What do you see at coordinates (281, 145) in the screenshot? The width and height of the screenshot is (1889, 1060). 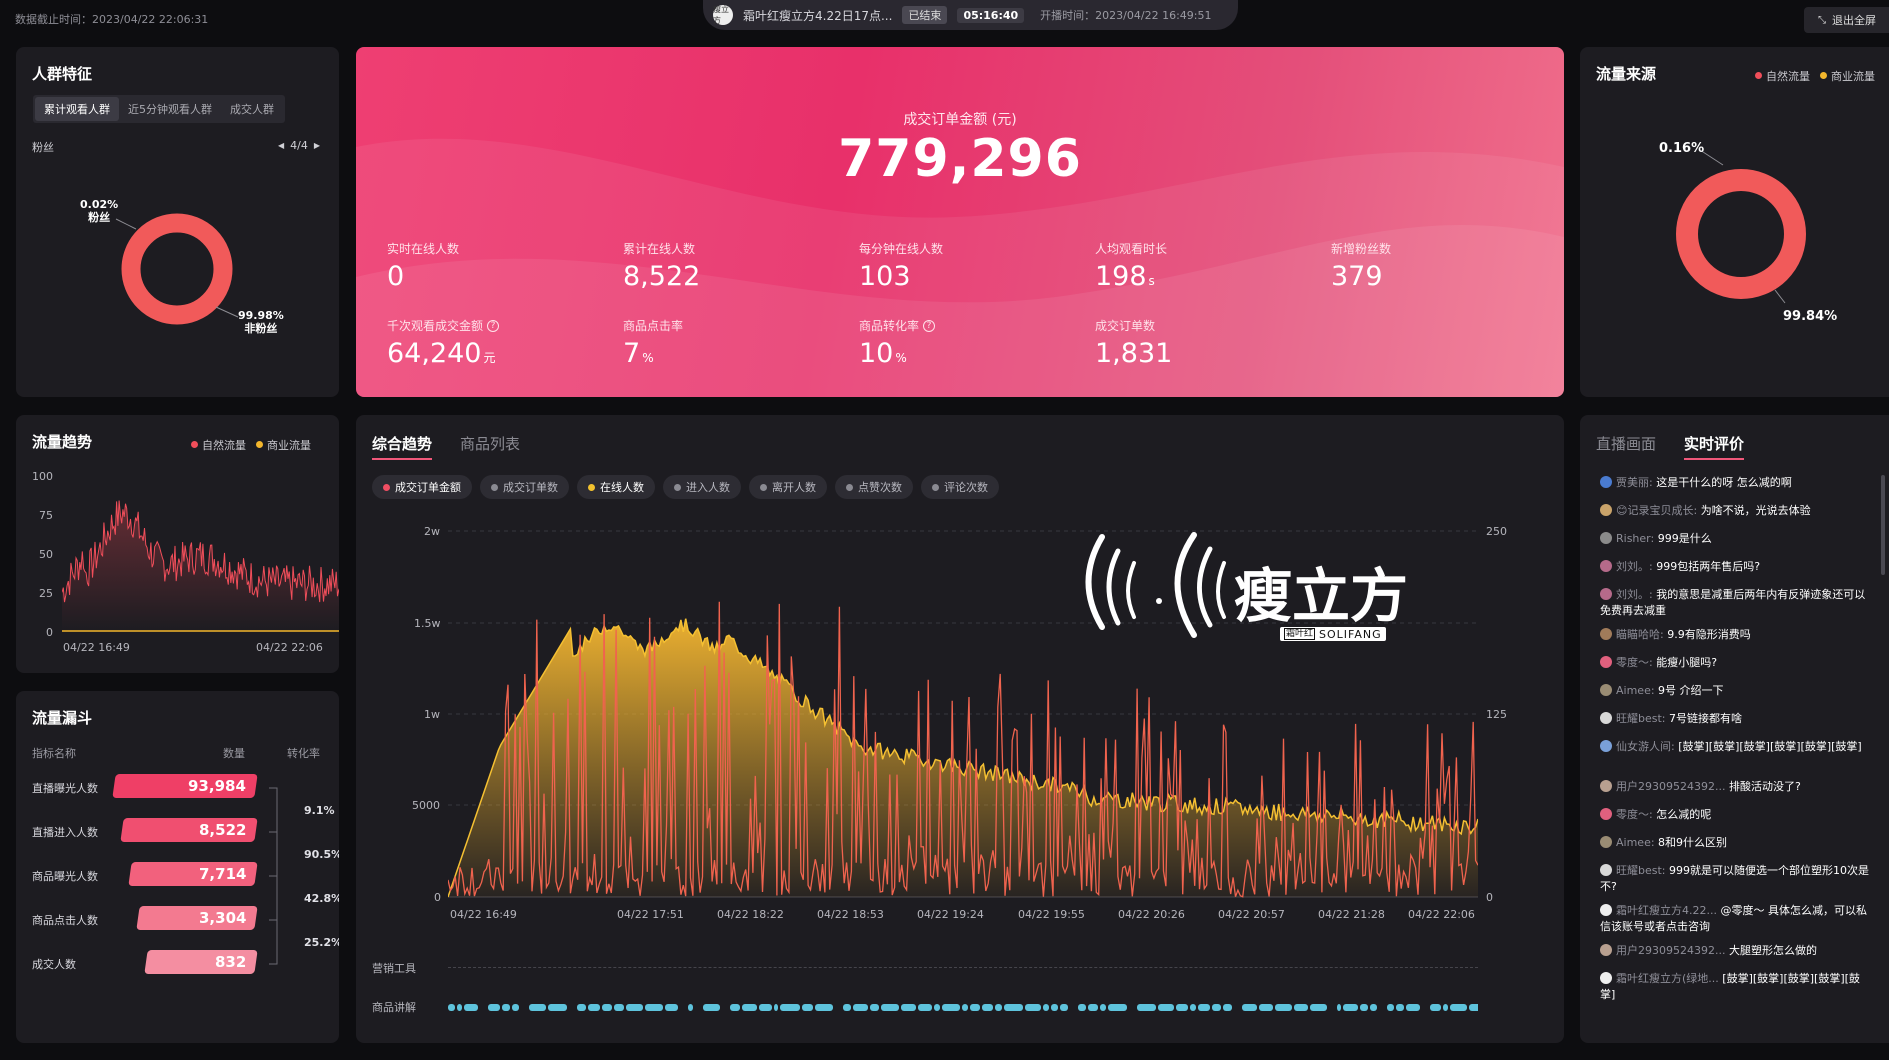 I see `pager-prev-icon: ◀` at bounding box center [281, 145].